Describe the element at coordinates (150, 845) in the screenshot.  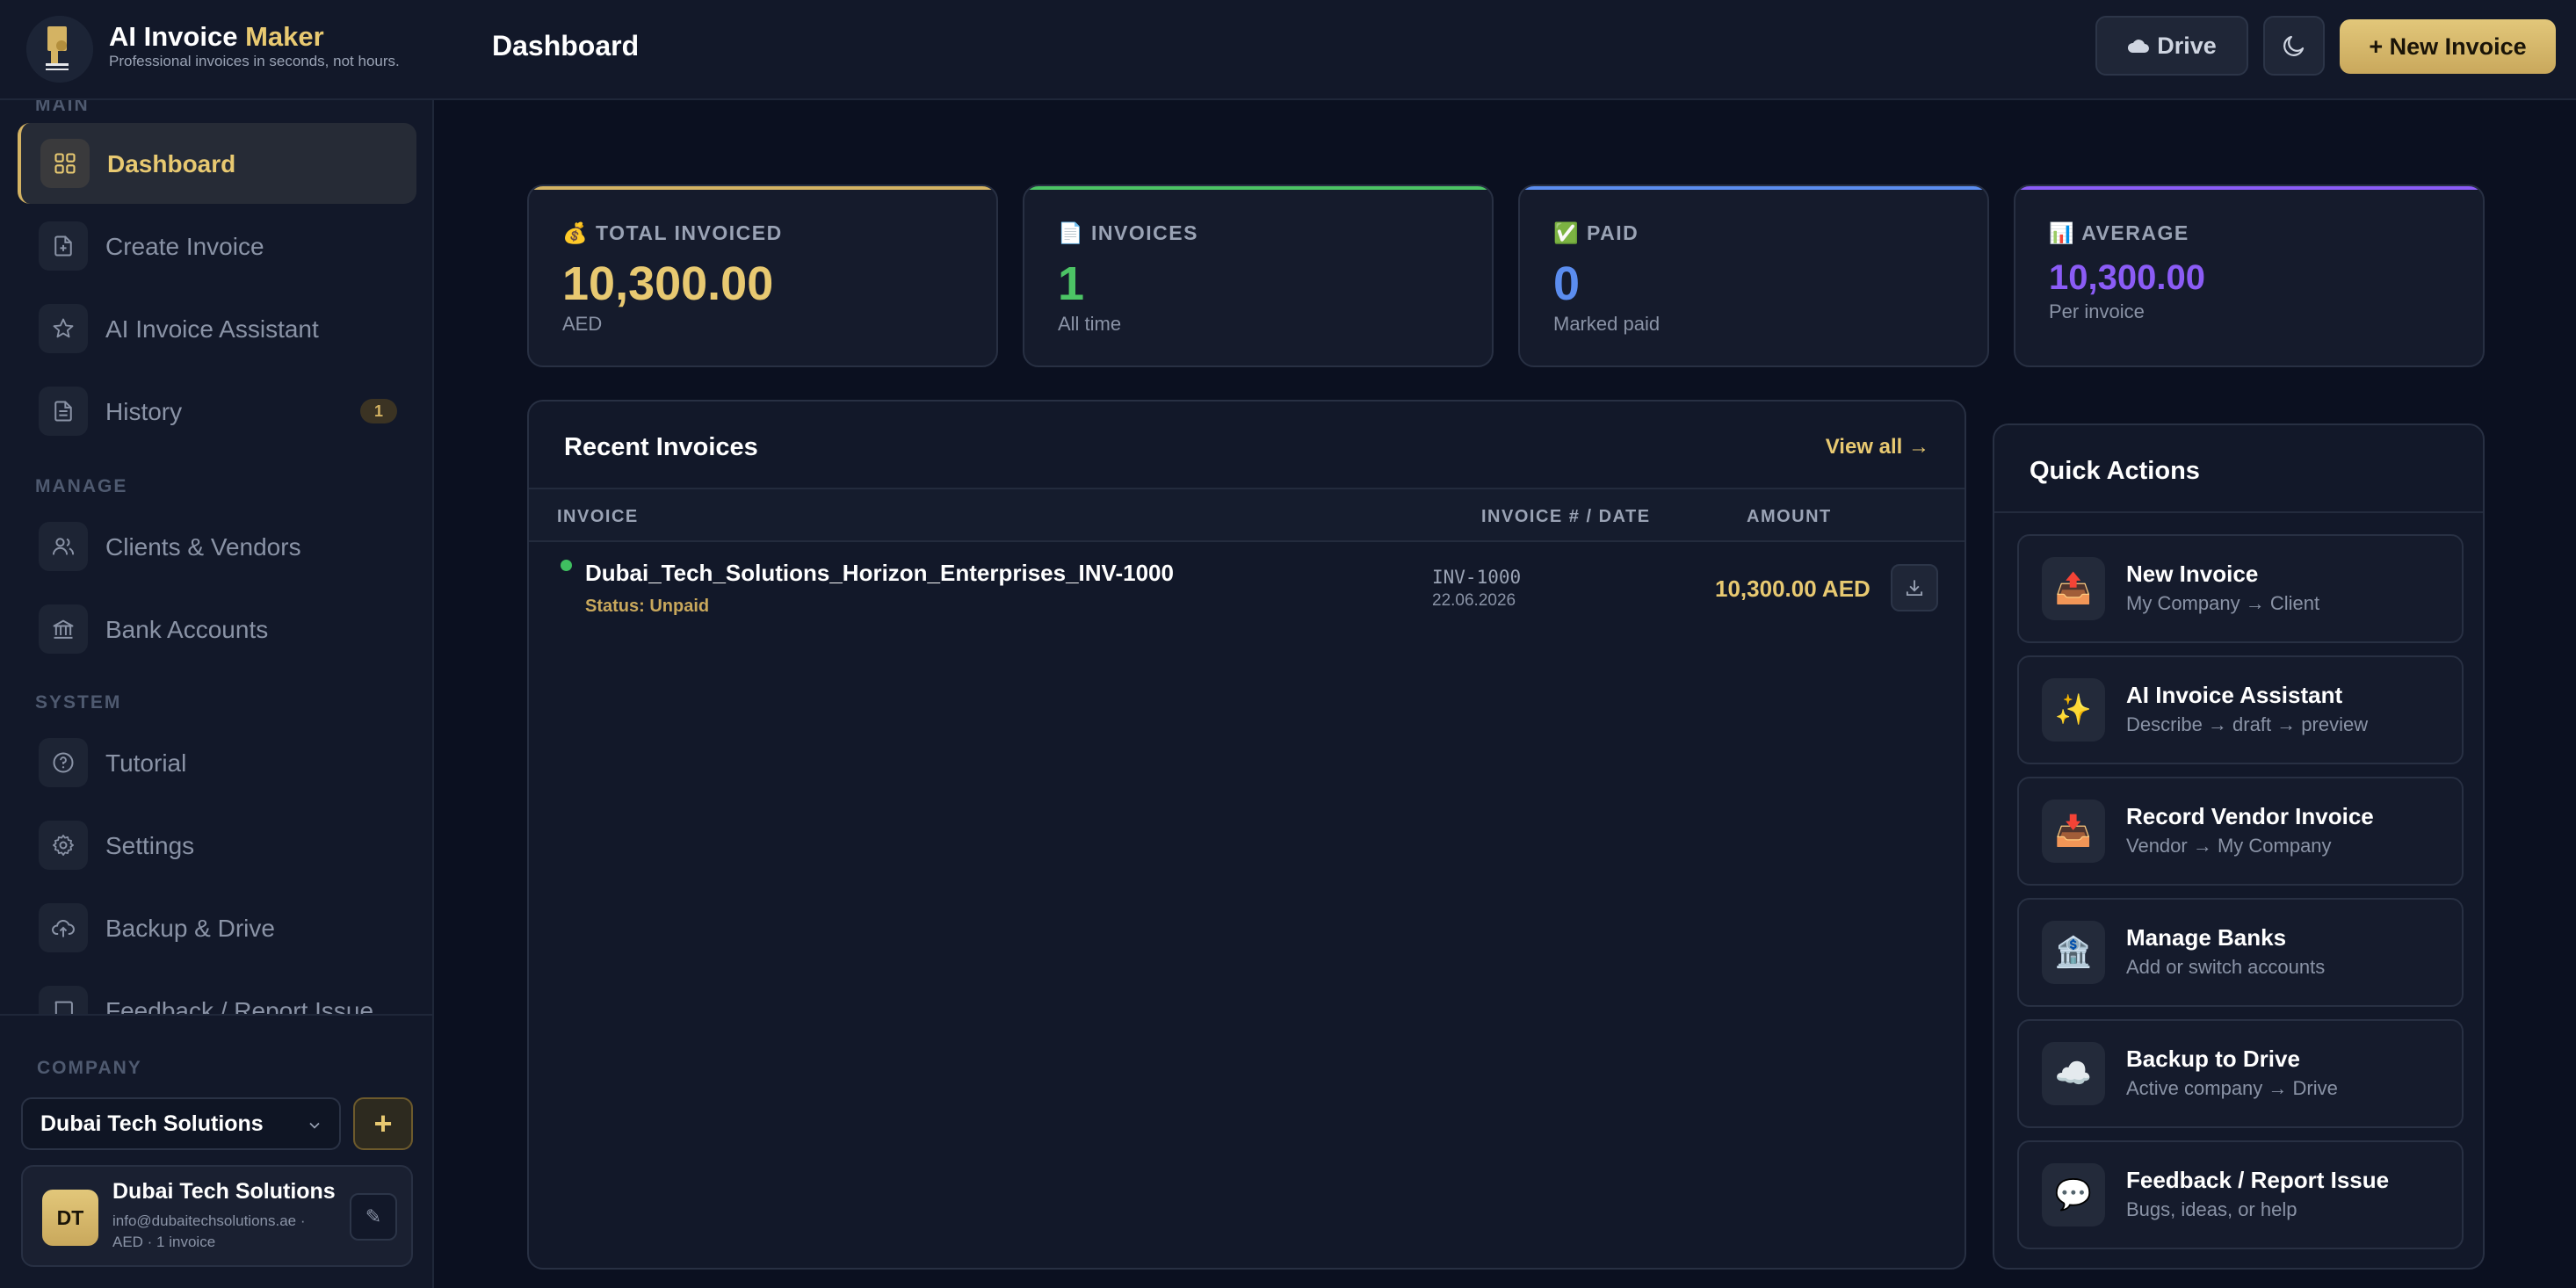
I see `sidebar-item-label: Settings` at that location.